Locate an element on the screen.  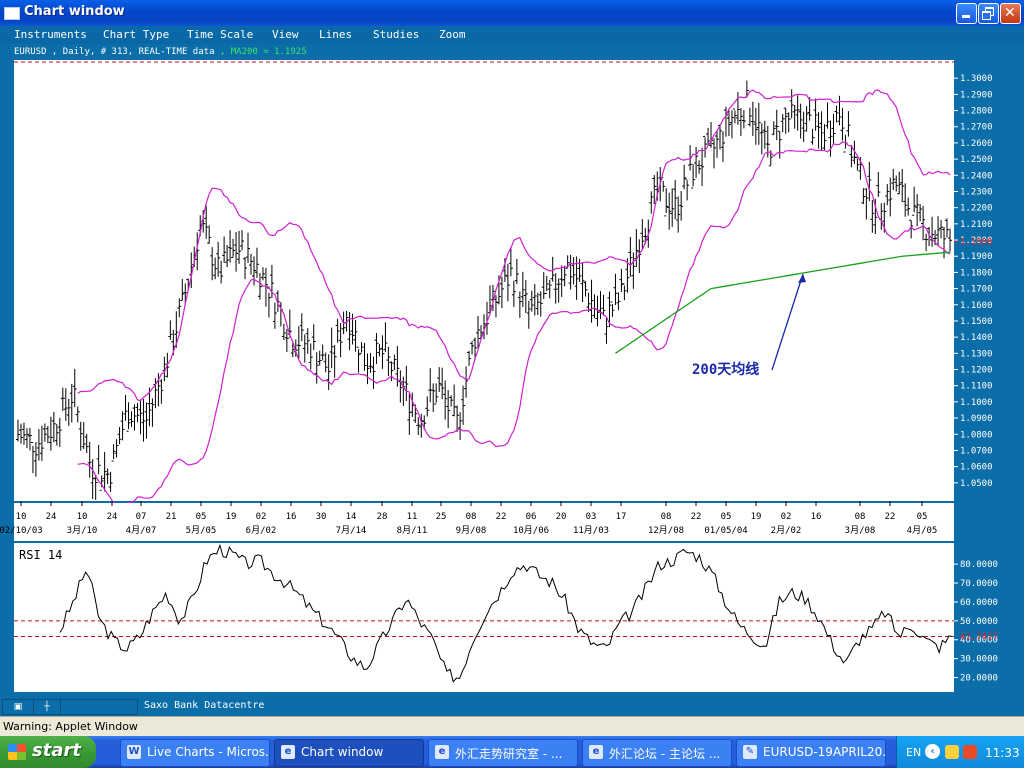
date-axis-day-label: 06 is located at coordinates (531, 517).